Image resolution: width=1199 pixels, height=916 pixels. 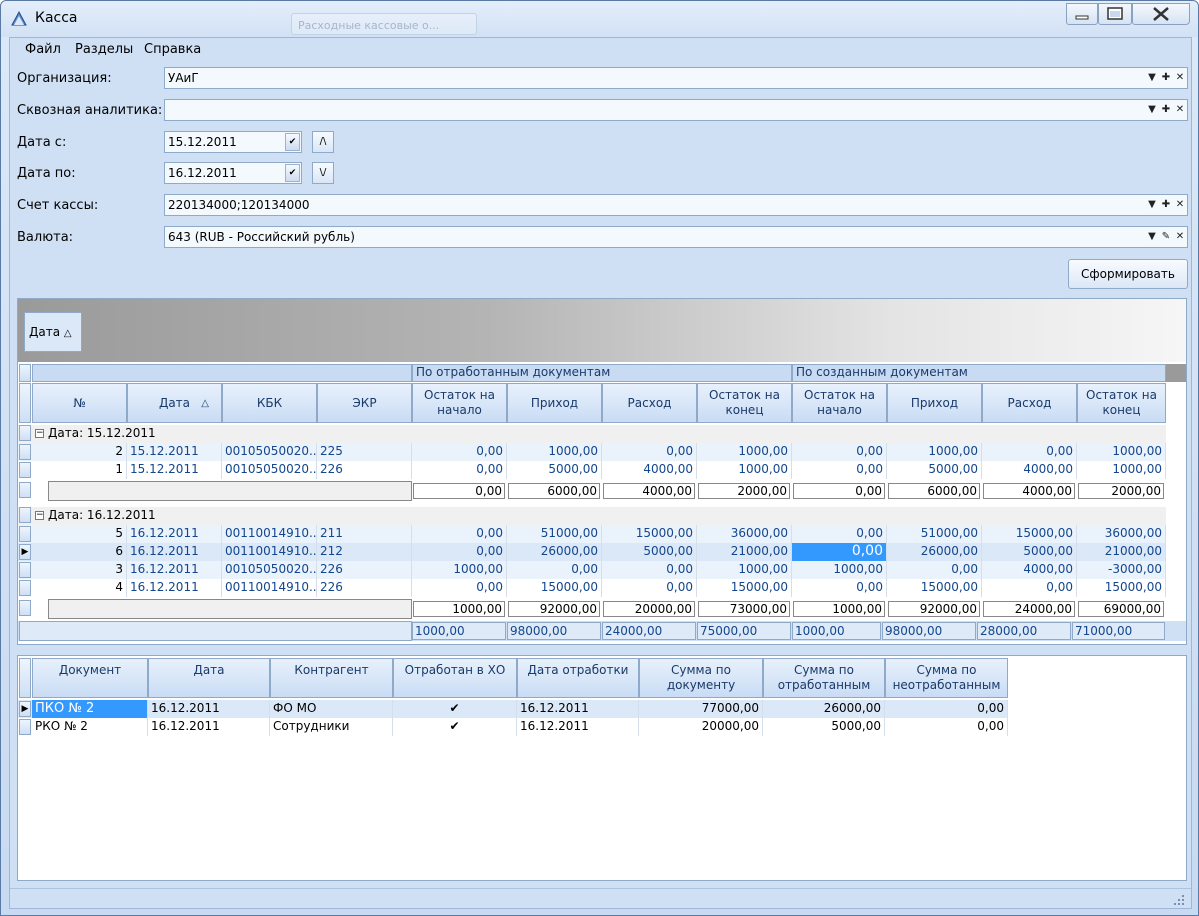 What do you see at coordinates (934, 552) in the screenshot?
I see `table-cell: 26000,00` at bounding box center [934, 552].